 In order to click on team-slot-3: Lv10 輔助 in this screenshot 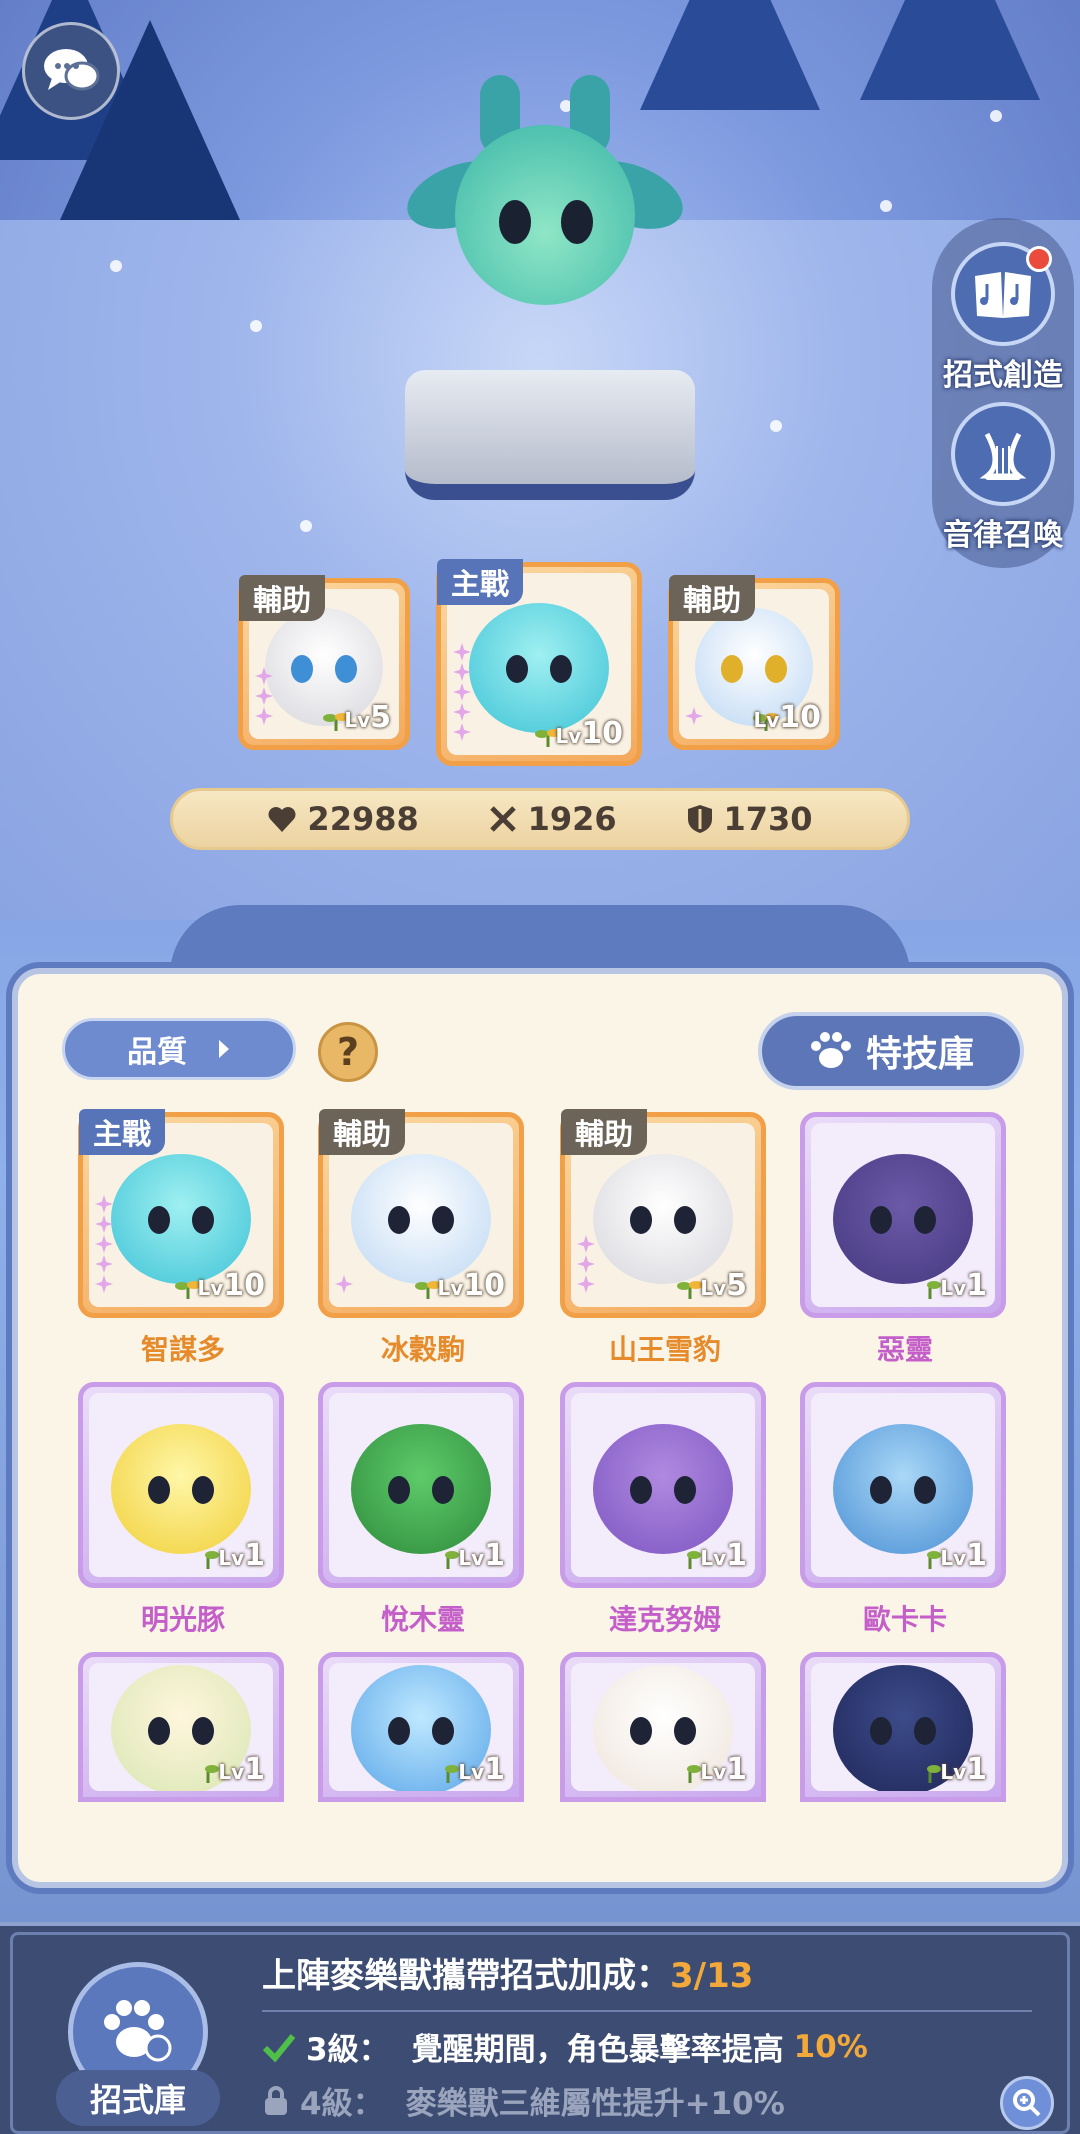, I will do `click(754, 662)`.